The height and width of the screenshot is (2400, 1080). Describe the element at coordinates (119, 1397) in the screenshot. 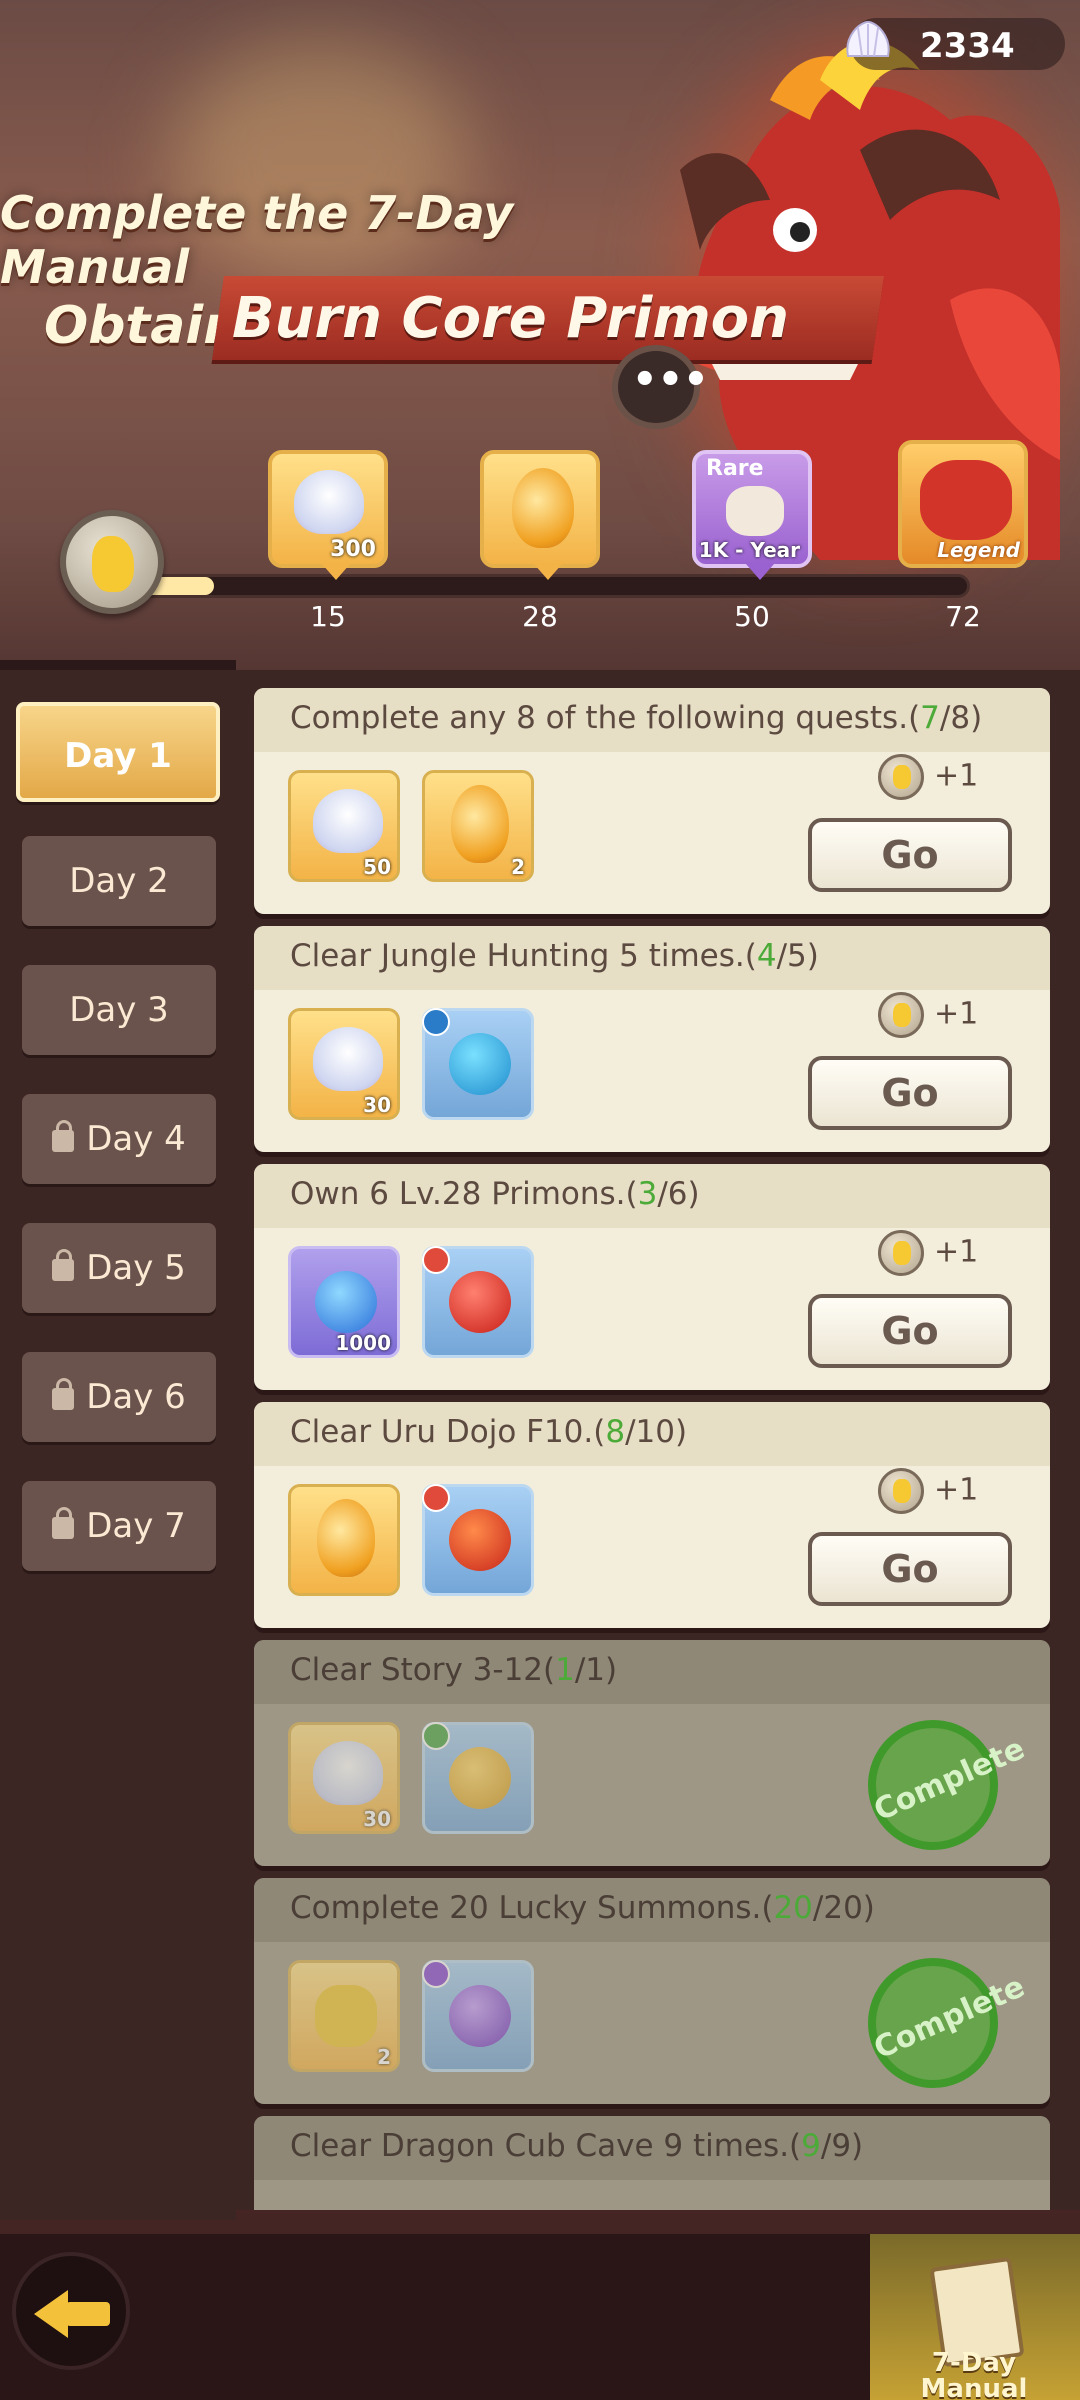

I see `tab-day-6: Day 6` at that location.